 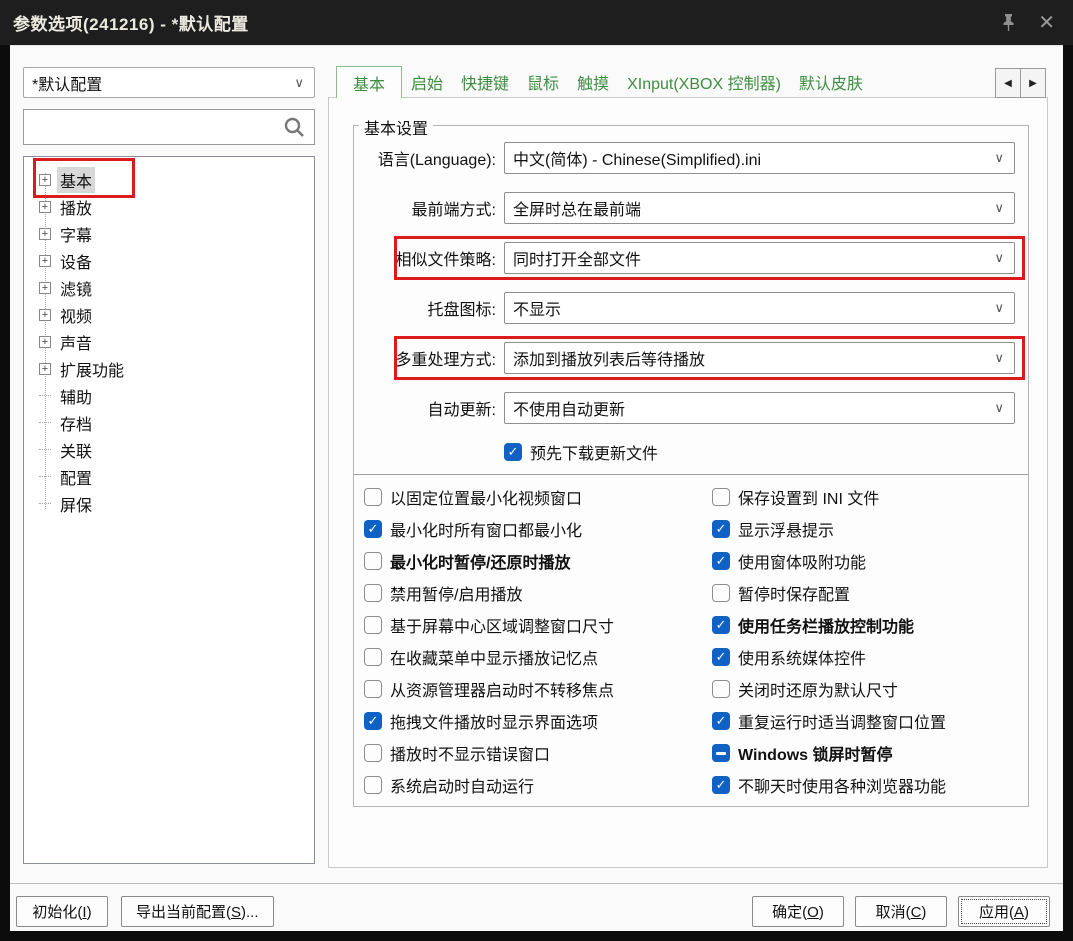 What do you see at coordinates (759, 308) in the screenshot?
I see `dropdown-select: 不显示` at bounding box center [759, 308].